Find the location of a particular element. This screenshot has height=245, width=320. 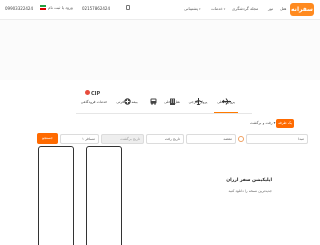

tab-international-flight: پرواز خارجی is located at coordinates (198, 101).